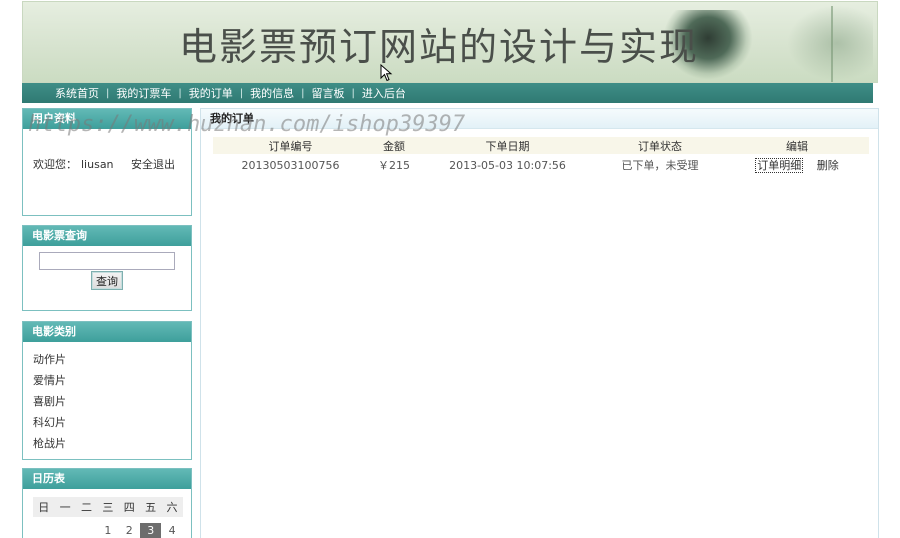  I want to click on calendar-day: 1, so click(107, 530).